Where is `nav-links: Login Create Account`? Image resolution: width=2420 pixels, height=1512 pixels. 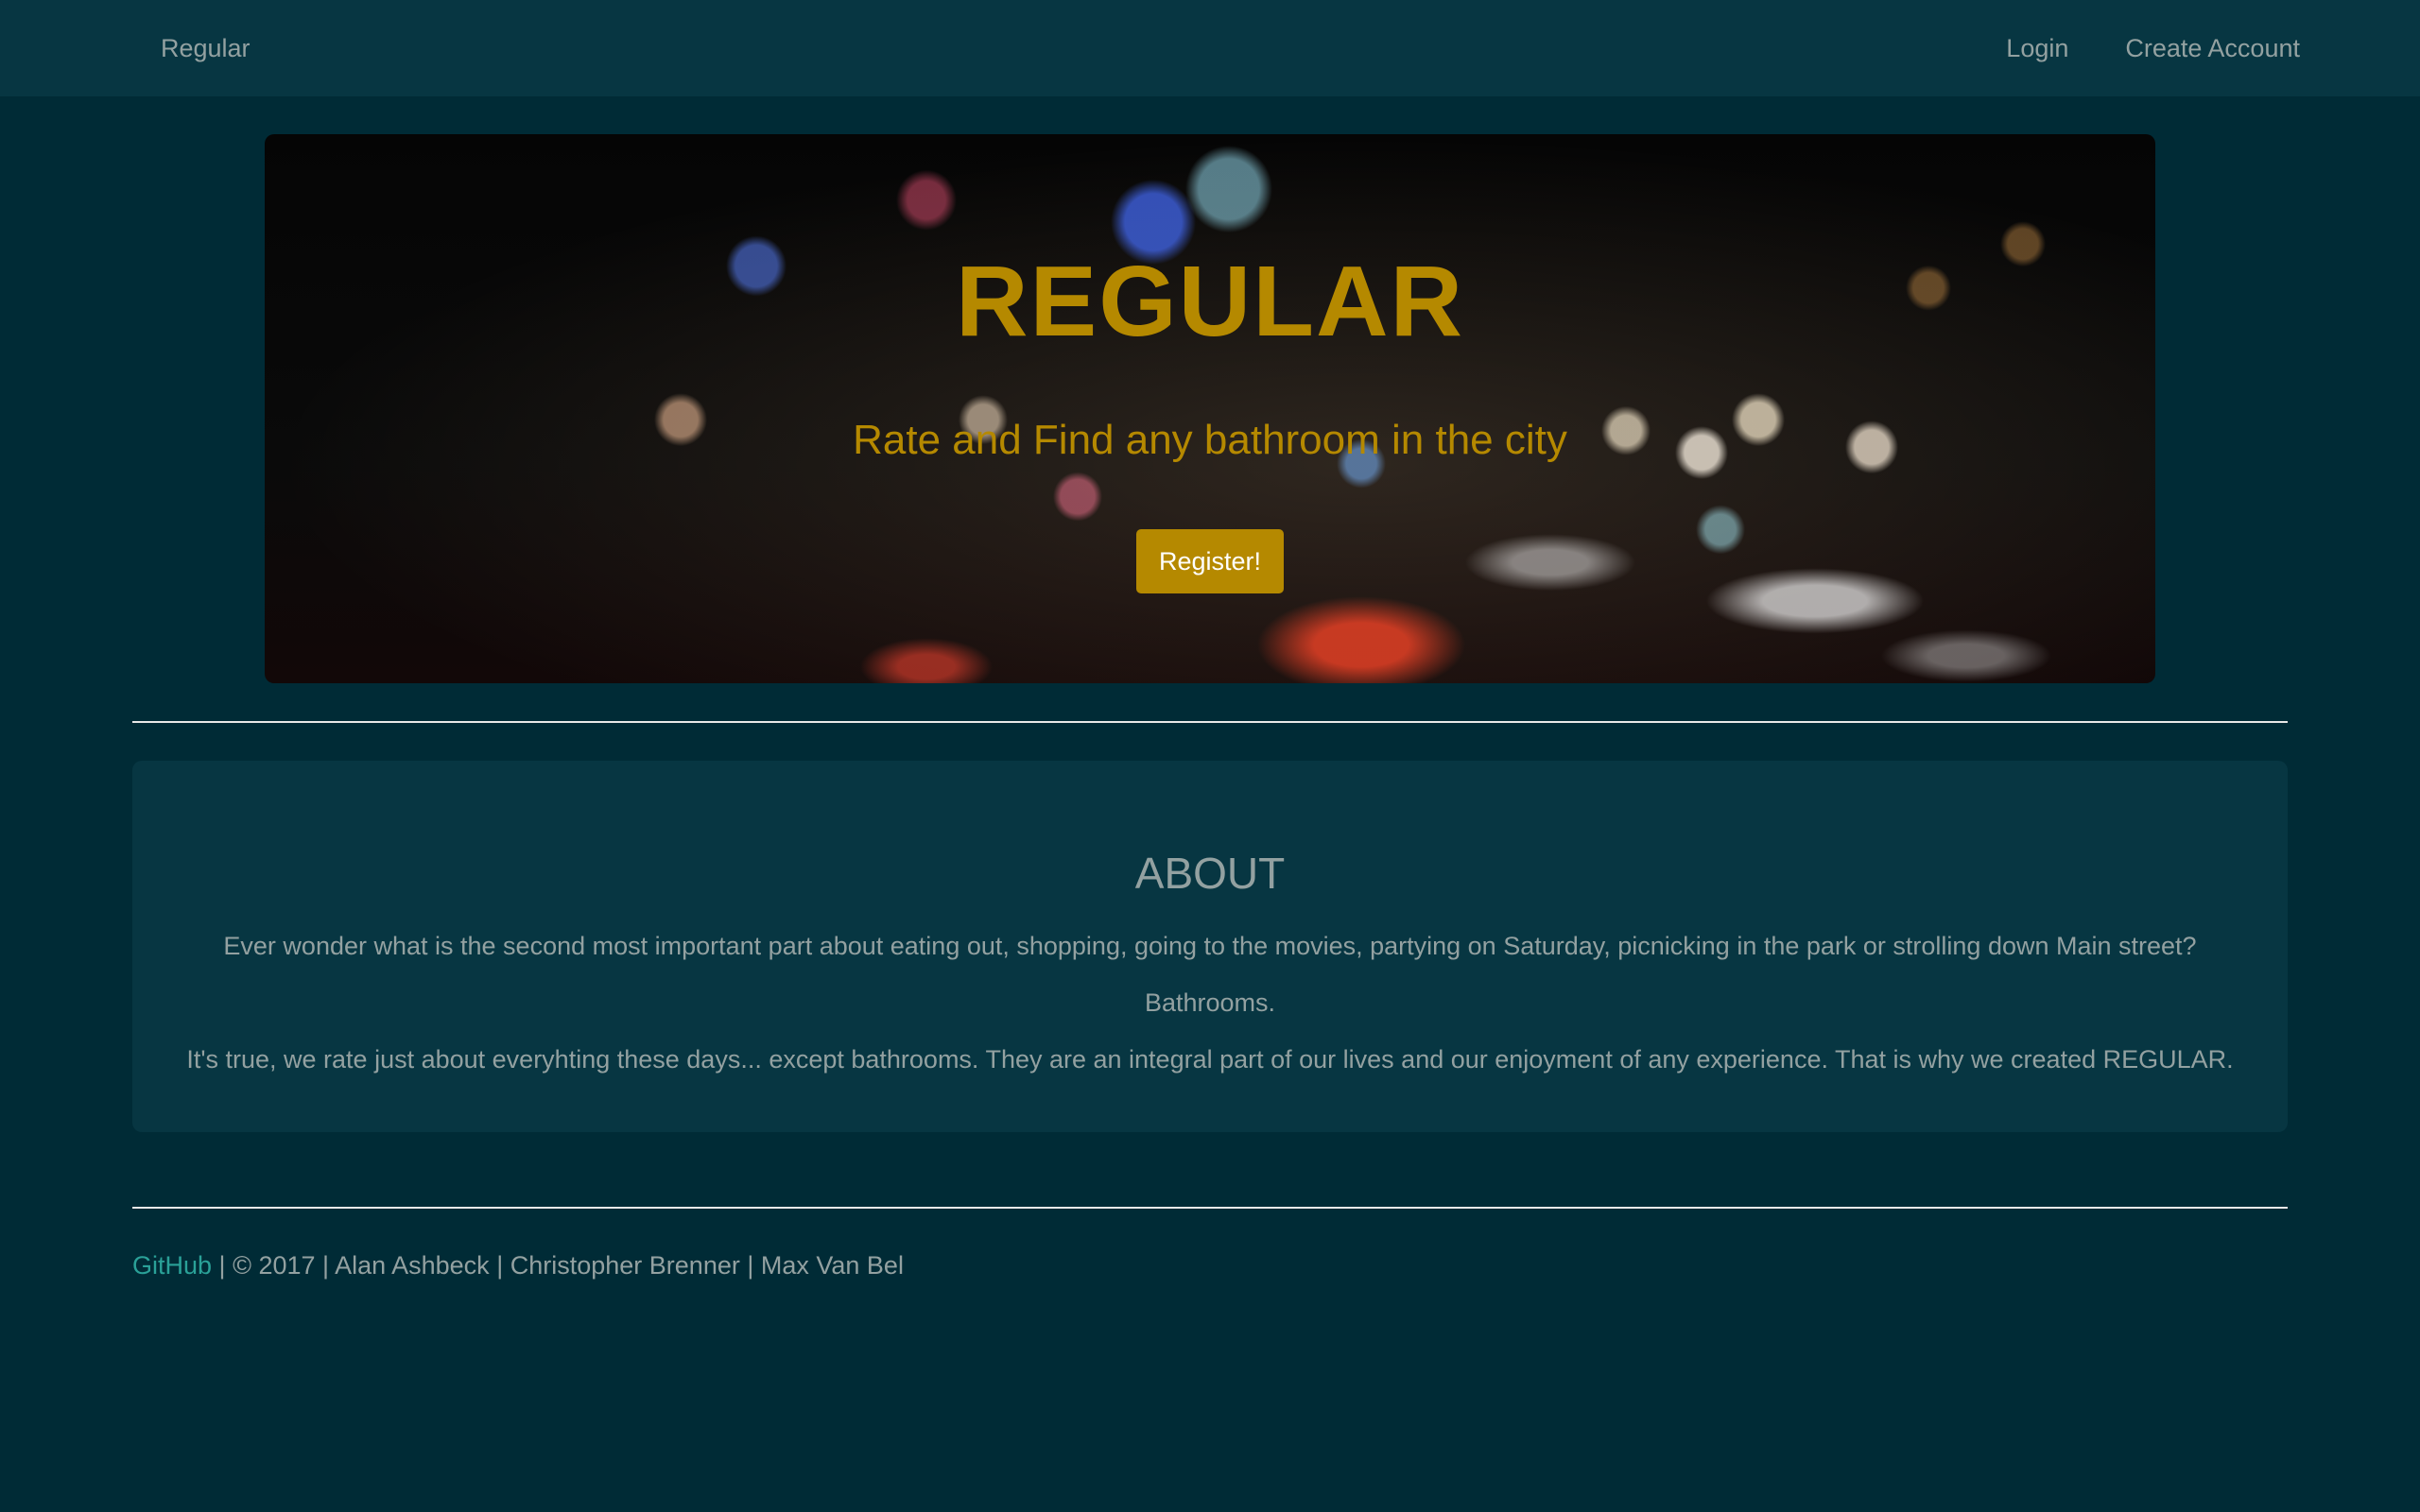
nav-links: Login Create Account is located at coordinates (2153, 48).